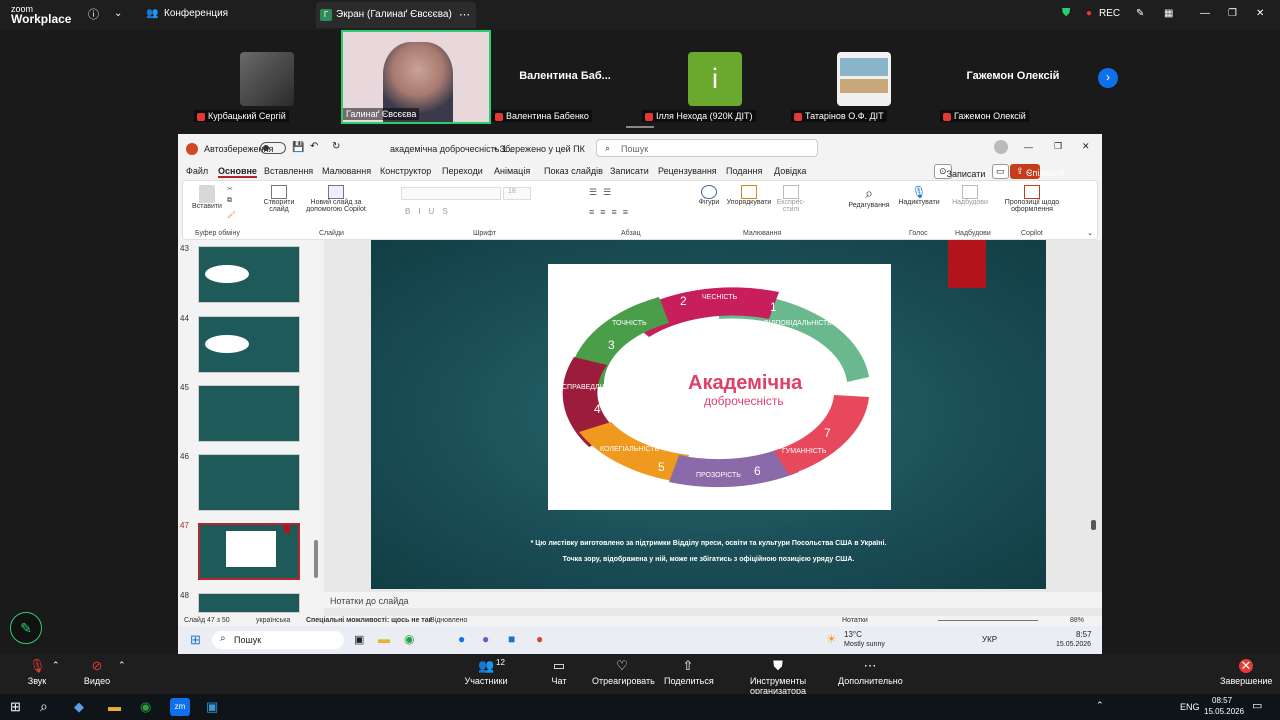 This screenshot has height=720, width=1280. What do you see at coordinates (197, 171) in the screenshot?
I see `tab-file: Файл` at bounding box center [197, 171].